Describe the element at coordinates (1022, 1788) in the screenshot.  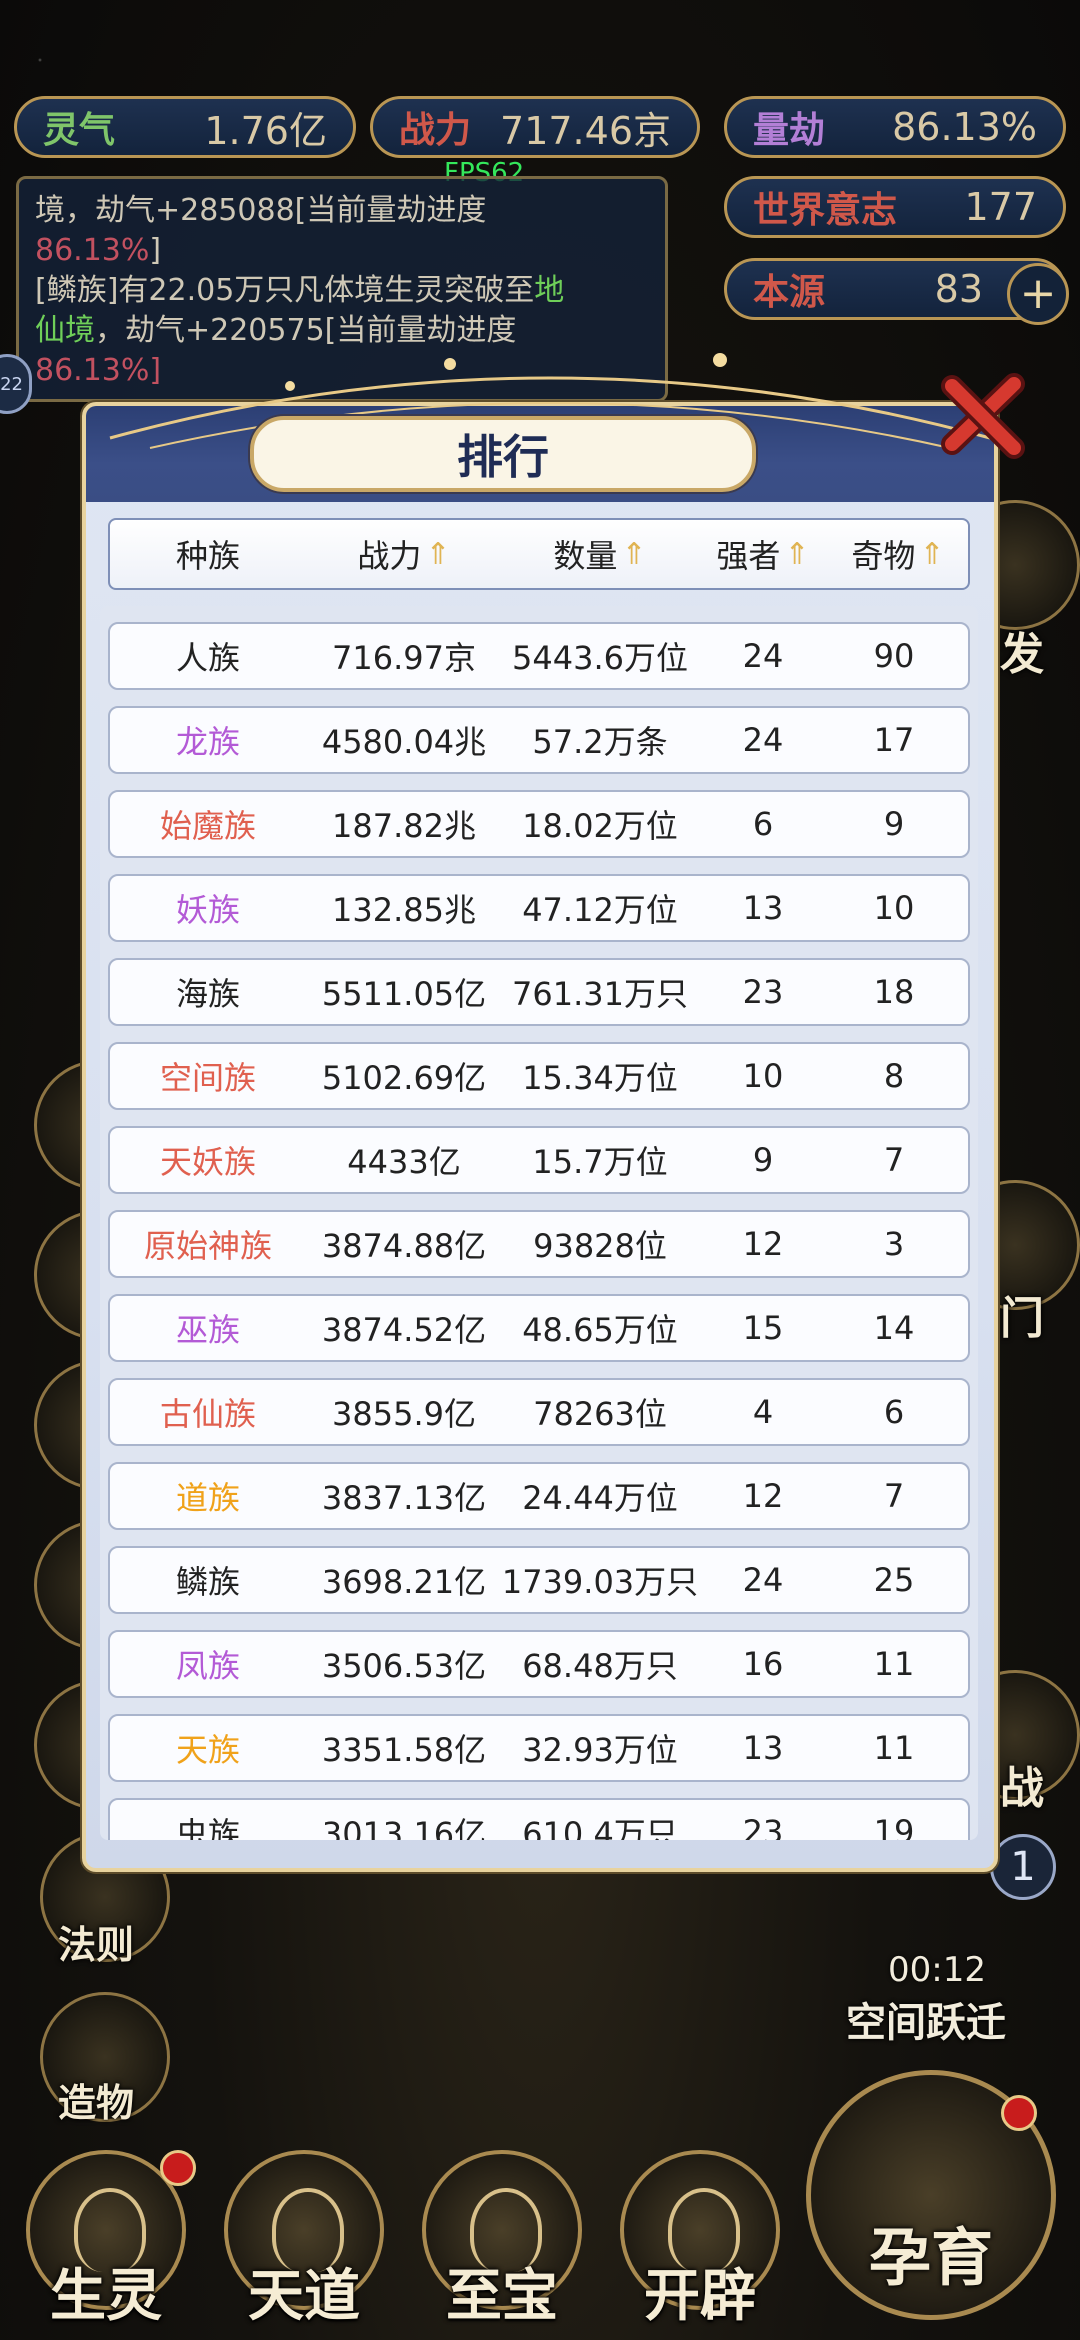
I see `right-zhan-label: 战` at that location.